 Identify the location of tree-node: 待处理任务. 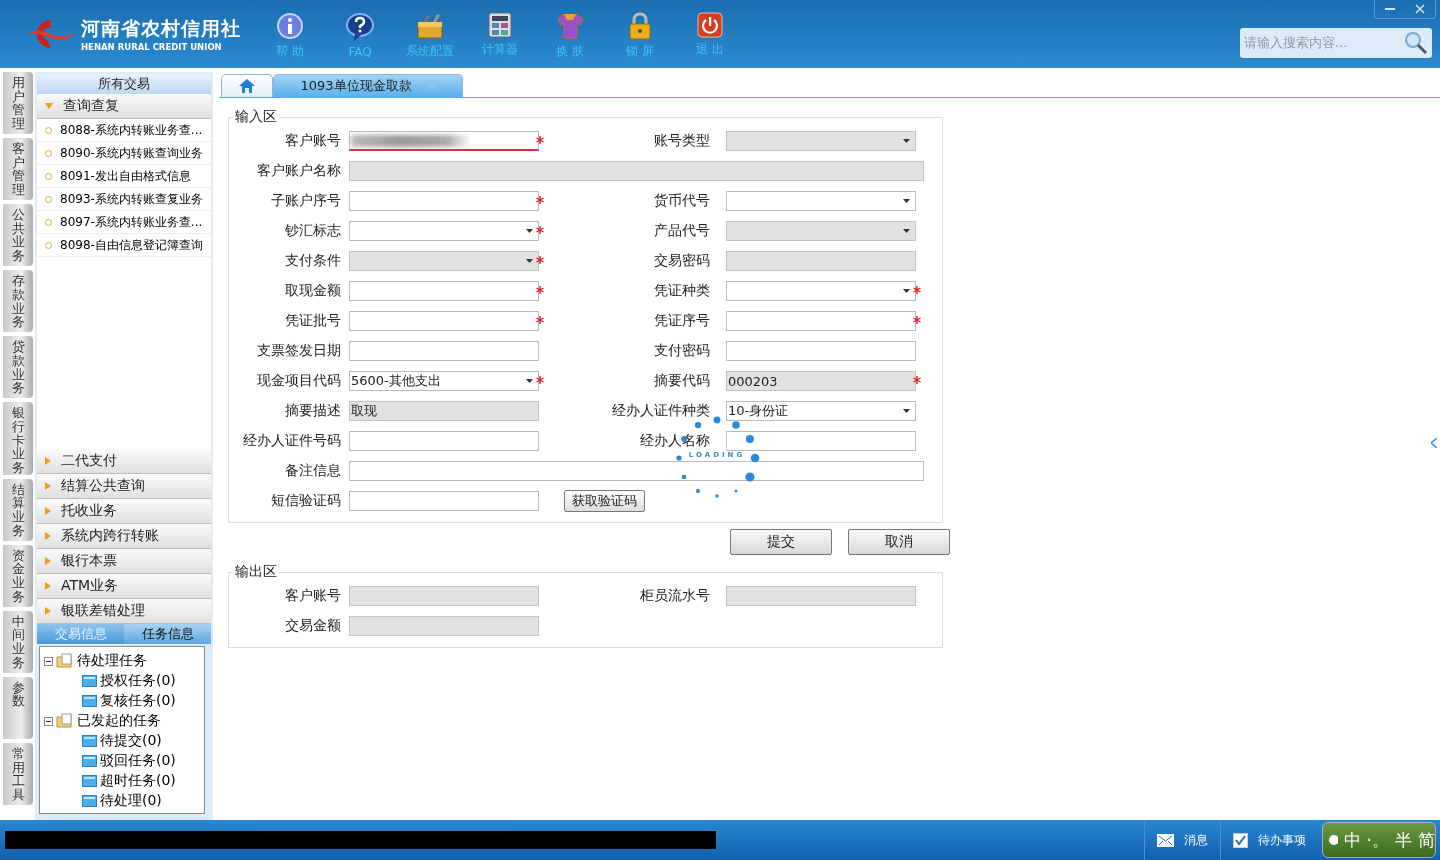
(112, 661).